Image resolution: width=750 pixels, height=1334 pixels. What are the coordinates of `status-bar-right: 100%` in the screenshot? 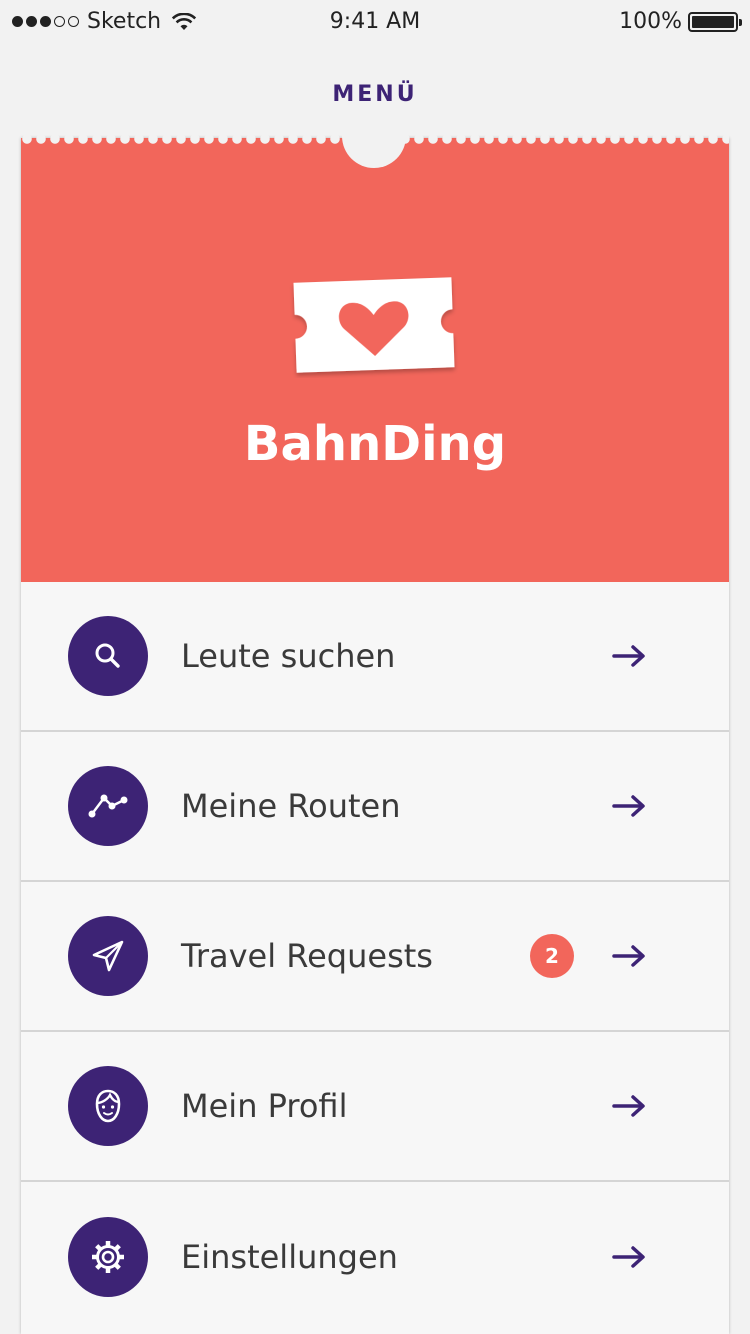 It's located at (680, 21).